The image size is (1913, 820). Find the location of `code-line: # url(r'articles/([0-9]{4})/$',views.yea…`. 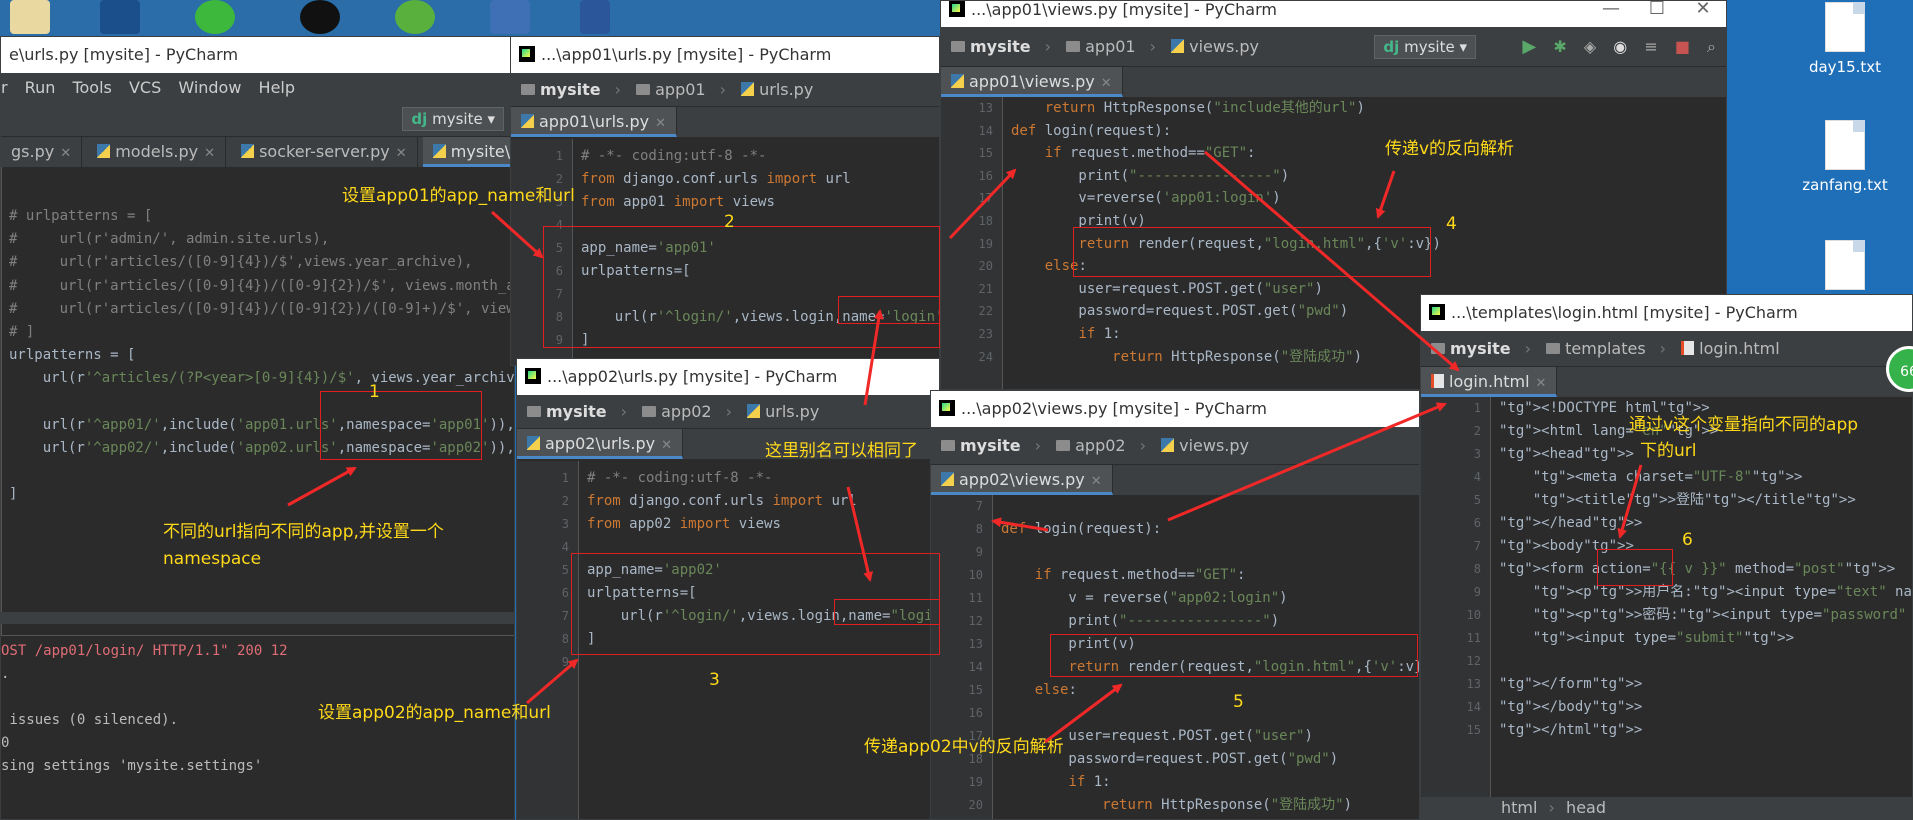

code-line: # url(r'articles/([0-9]{4})/$',views.yea… is located at coordinates (257, 262).